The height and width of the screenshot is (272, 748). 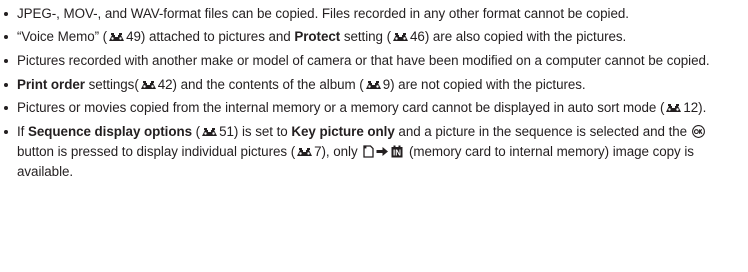 What do you see at coordinates (110, 131) in the screenshot?
I see `setting-name: Sequence display options` at bounding box center [110, 131].